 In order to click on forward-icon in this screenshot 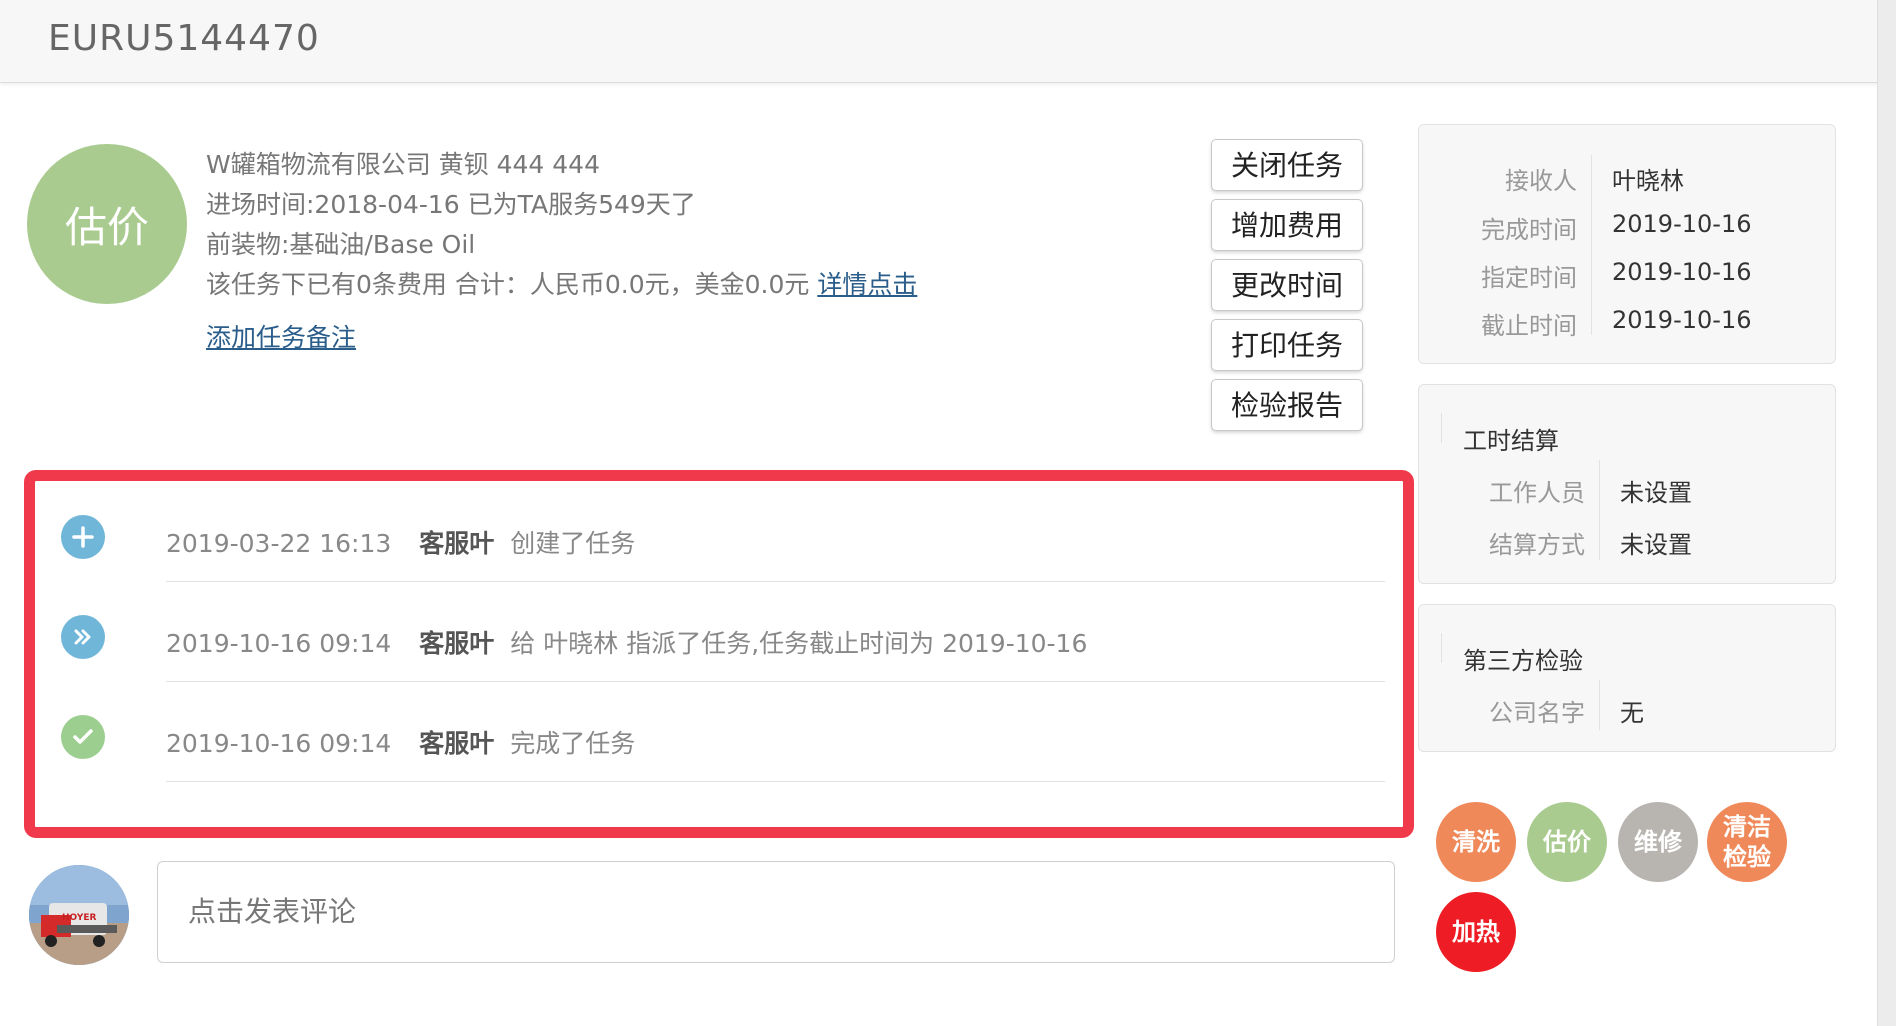, I will do `click(83, 637)`.